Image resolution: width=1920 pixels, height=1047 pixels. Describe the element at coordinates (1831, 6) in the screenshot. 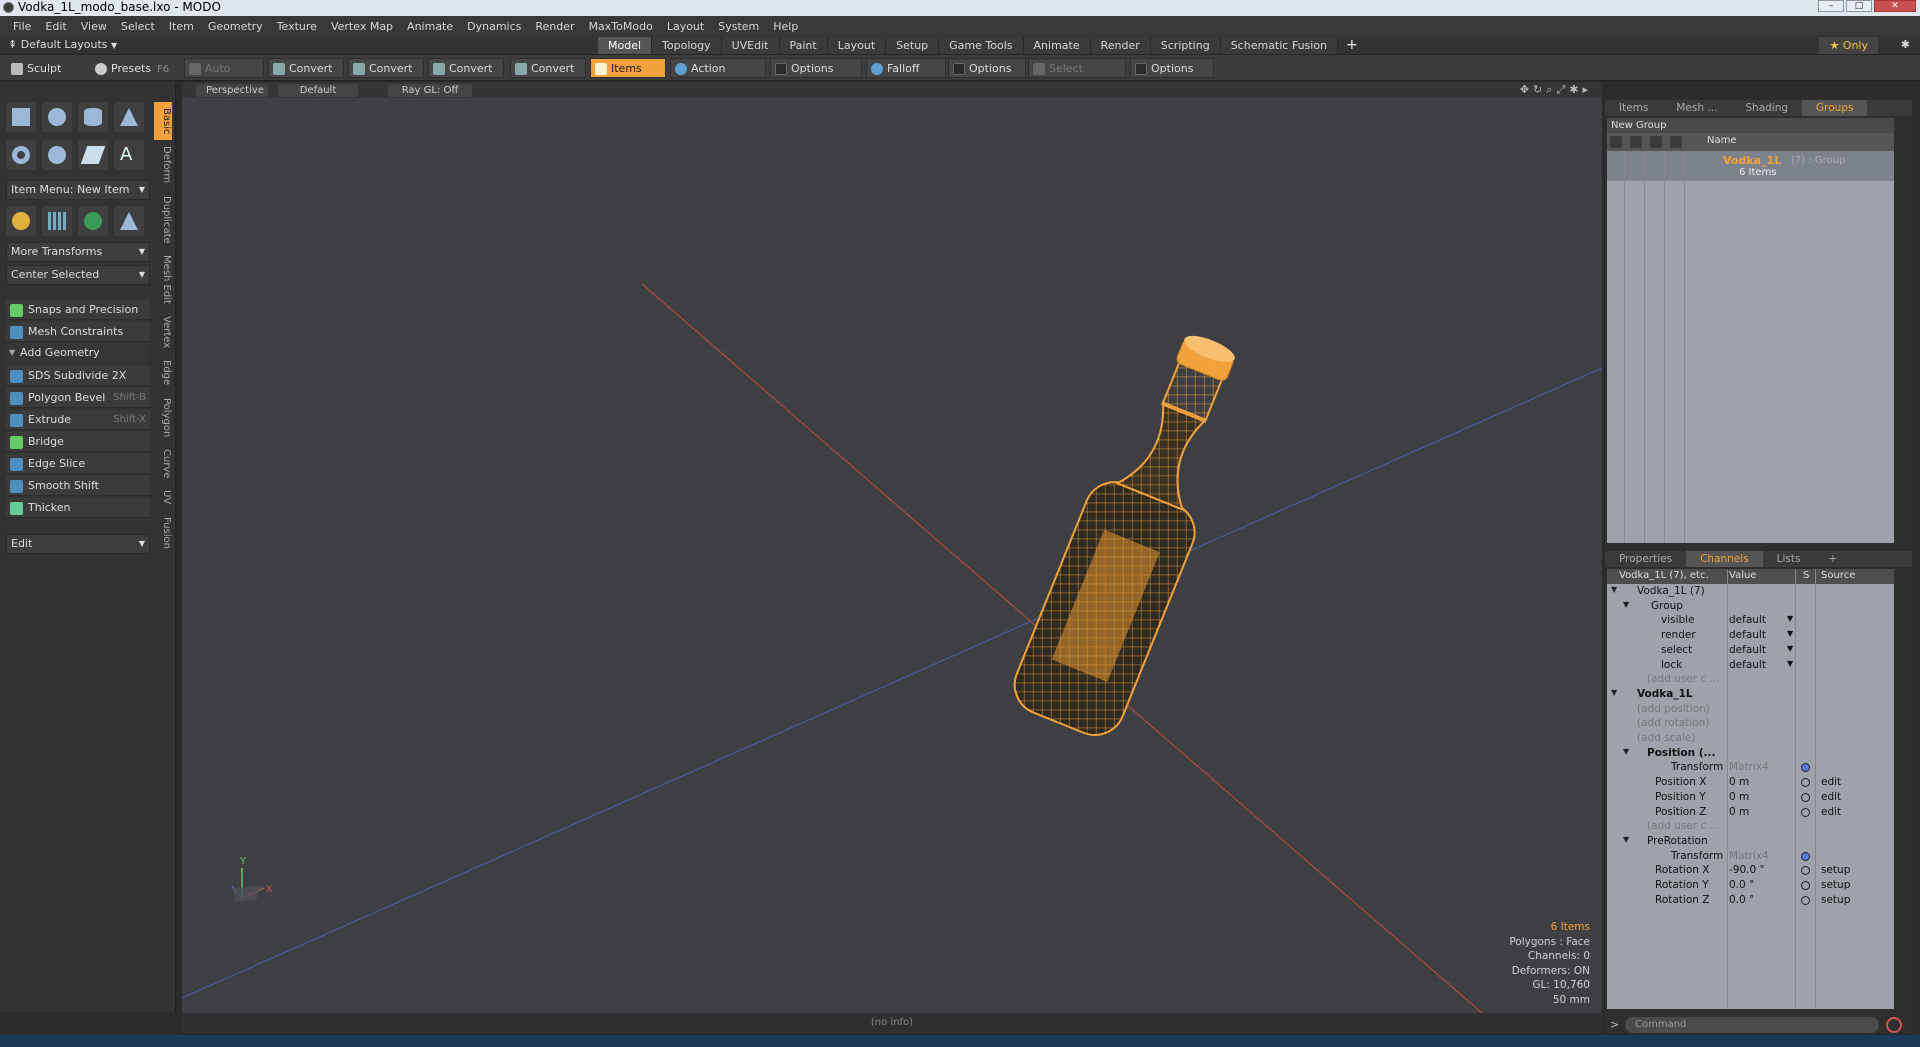

I see `minimize-button: –` at that location.